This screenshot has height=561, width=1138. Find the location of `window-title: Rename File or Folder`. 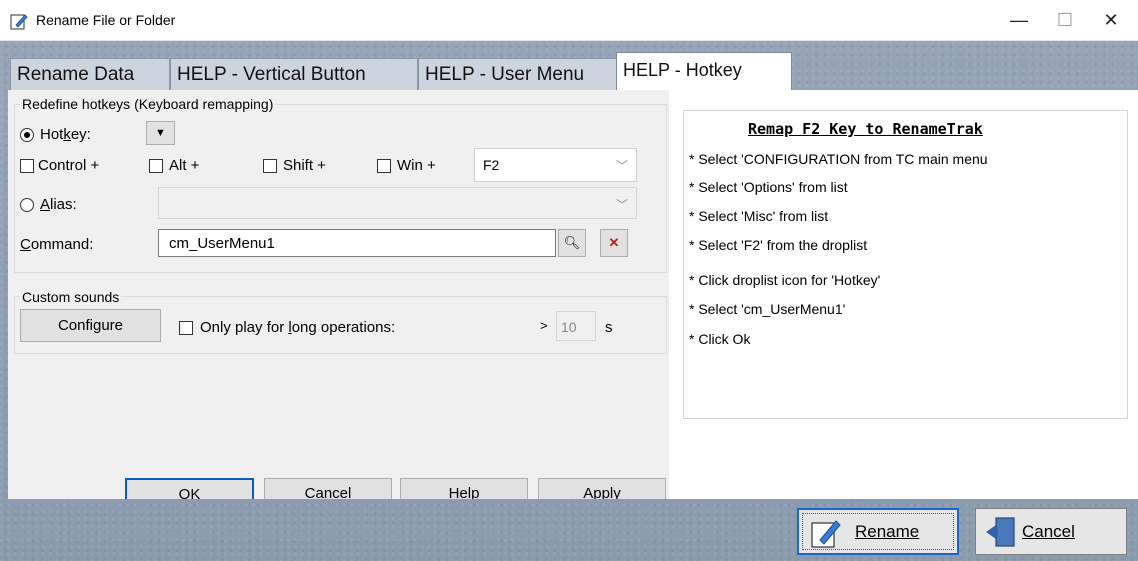

window-title: Rename File or Folder is located at coordinates (106, 20).